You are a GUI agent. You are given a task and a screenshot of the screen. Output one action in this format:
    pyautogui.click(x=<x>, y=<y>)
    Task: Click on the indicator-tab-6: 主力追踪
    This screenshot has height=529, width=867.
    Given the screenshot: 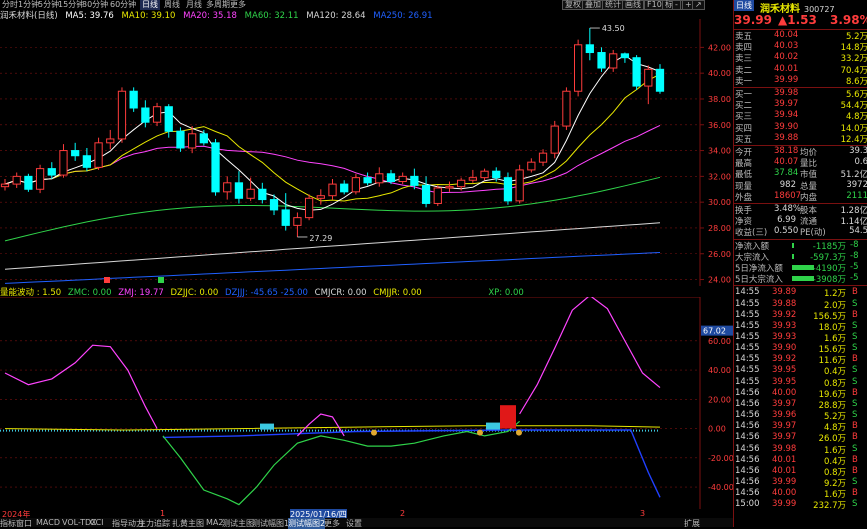 What is the action you would take?
    pyautogui.click(x=154, y=523)
    